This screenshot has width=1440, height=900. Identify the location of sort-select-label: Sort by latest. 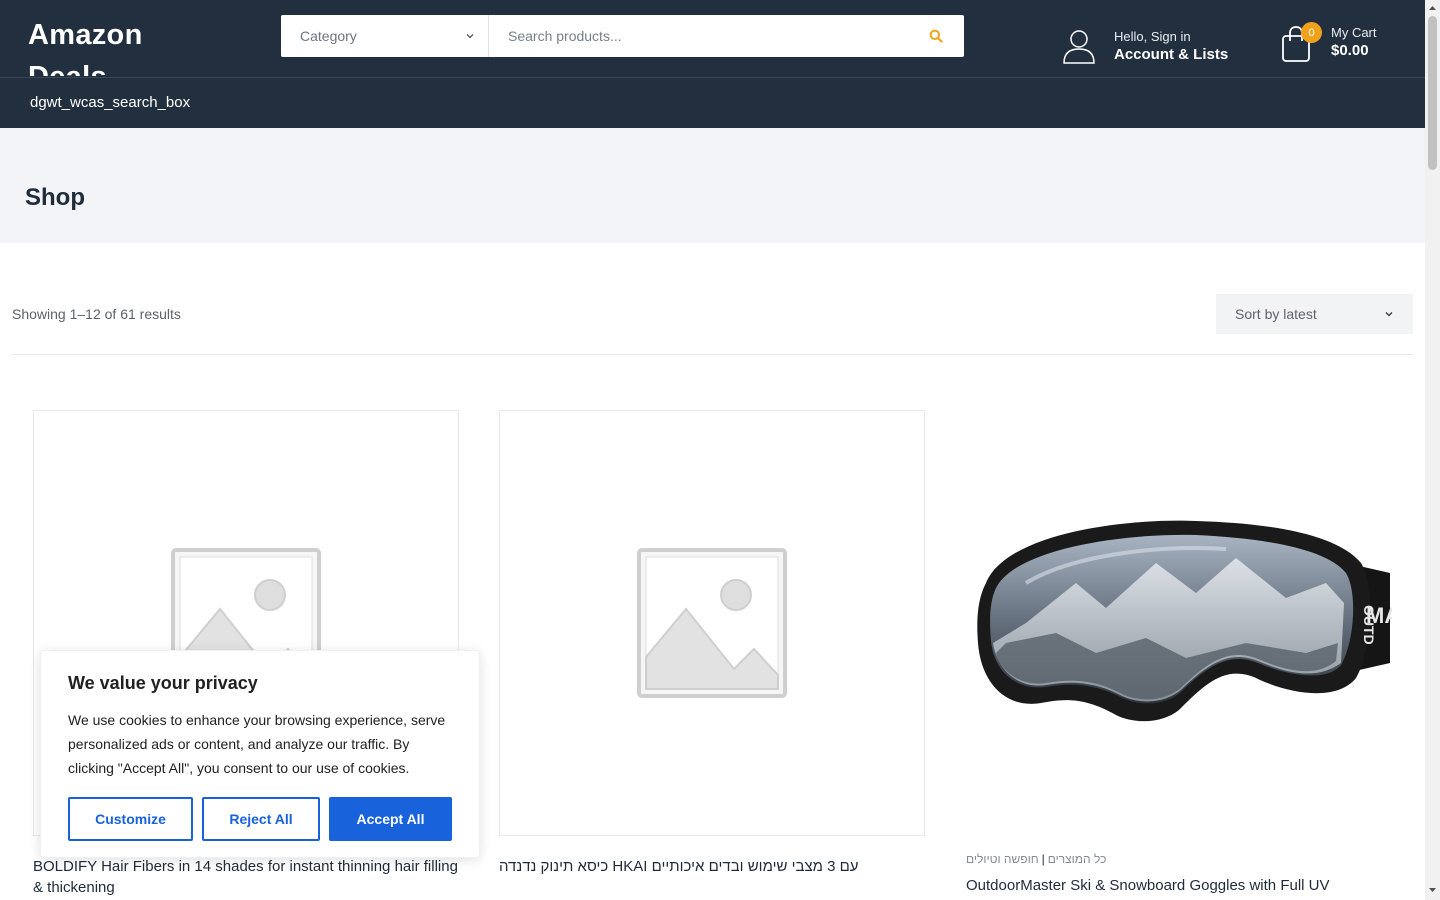
(1276, 314).